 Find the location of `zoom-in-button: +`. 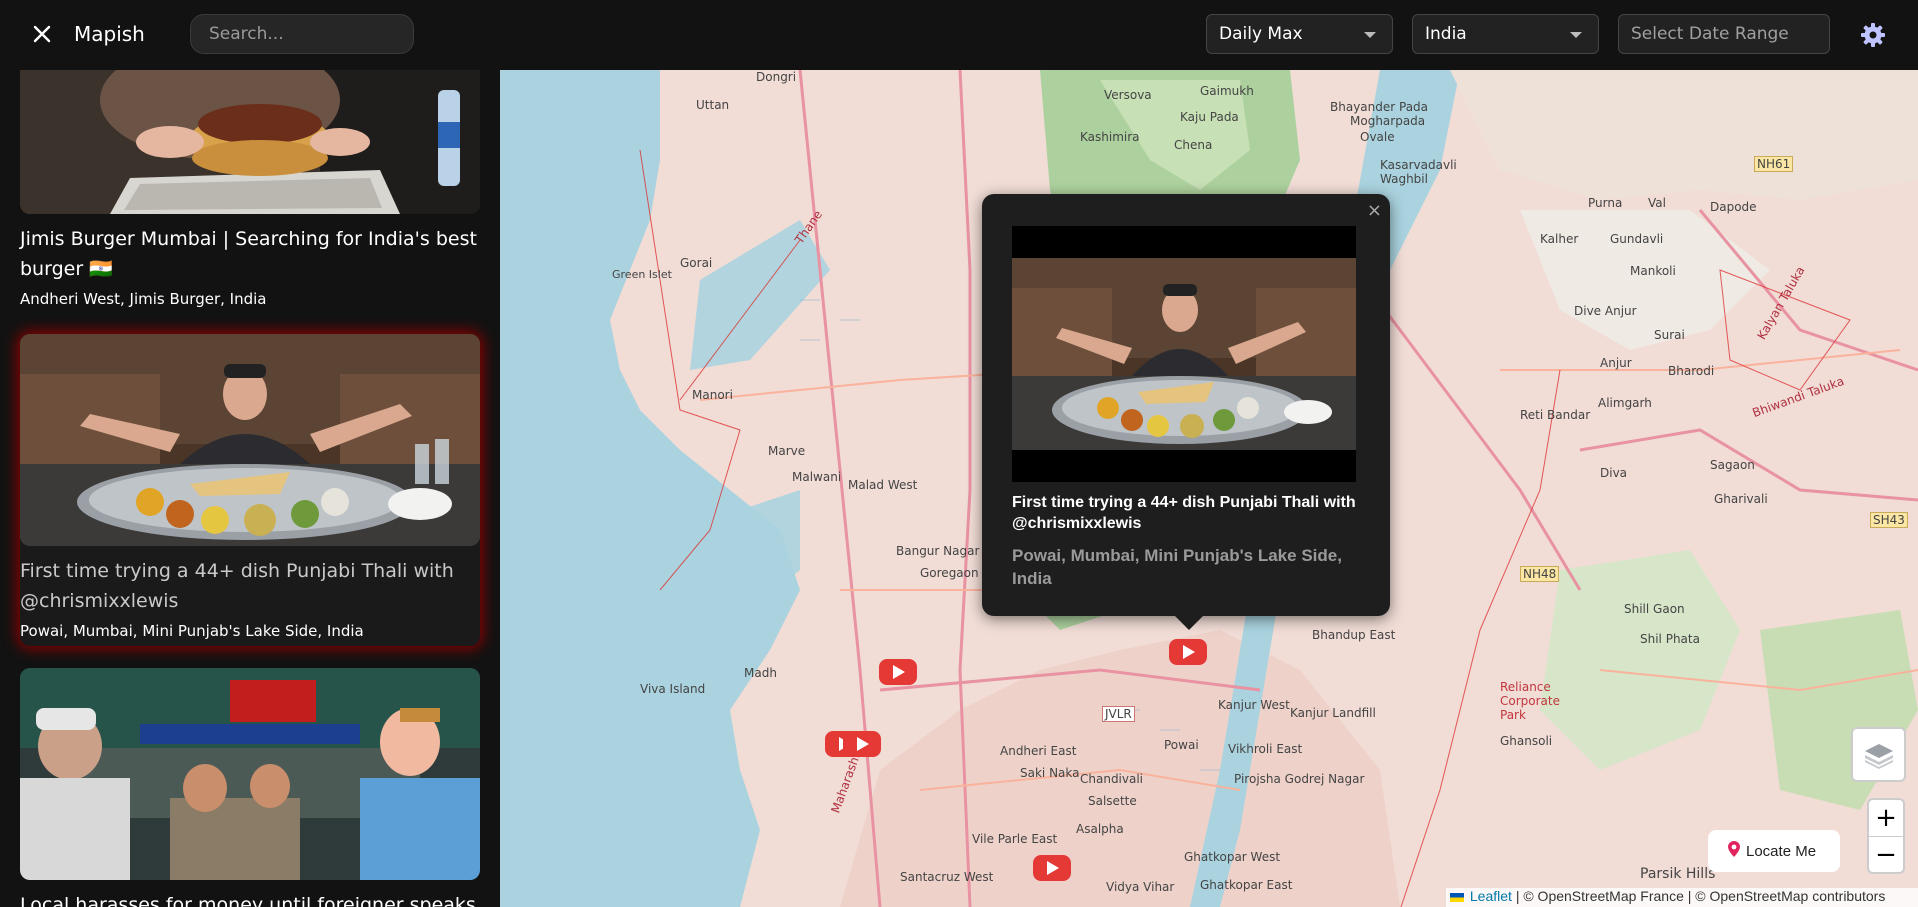

zoom-in-button: + is located at coordinates (1886, 818).